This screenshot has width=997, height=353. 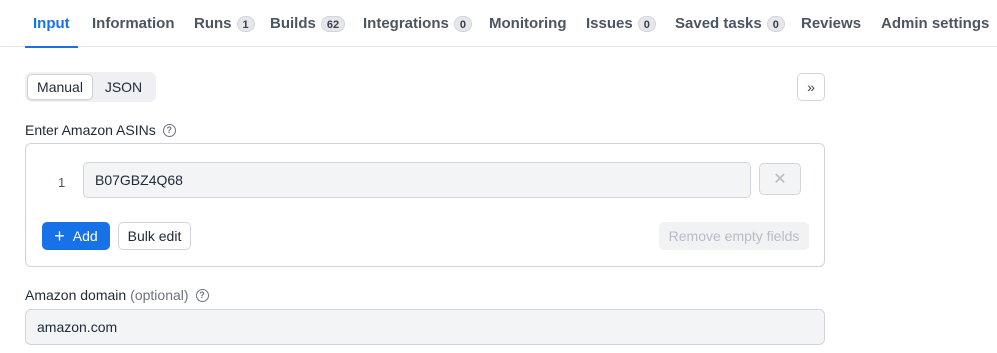 What do you see at coordinates (621, 23) in the screenshot?
I see `tab-issues: Issues 0` at bounding box center [621, 23].